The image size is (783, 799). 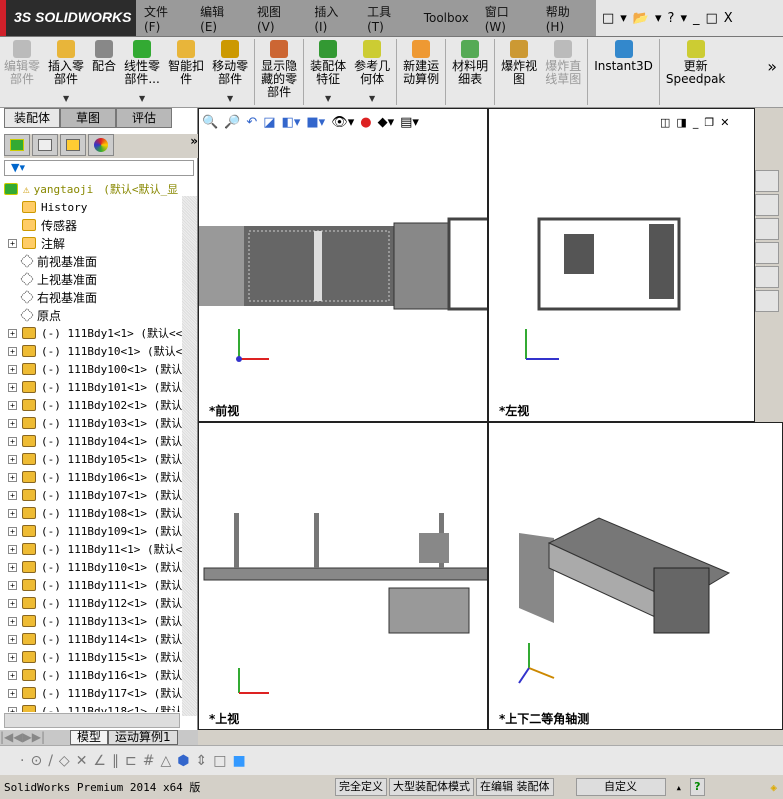 What do you see at coordinates (95, 675) in the screenshot?
I see `tree-part: + (-) 111Bdy116<1> (默认<` at bounding box center [95, 675].